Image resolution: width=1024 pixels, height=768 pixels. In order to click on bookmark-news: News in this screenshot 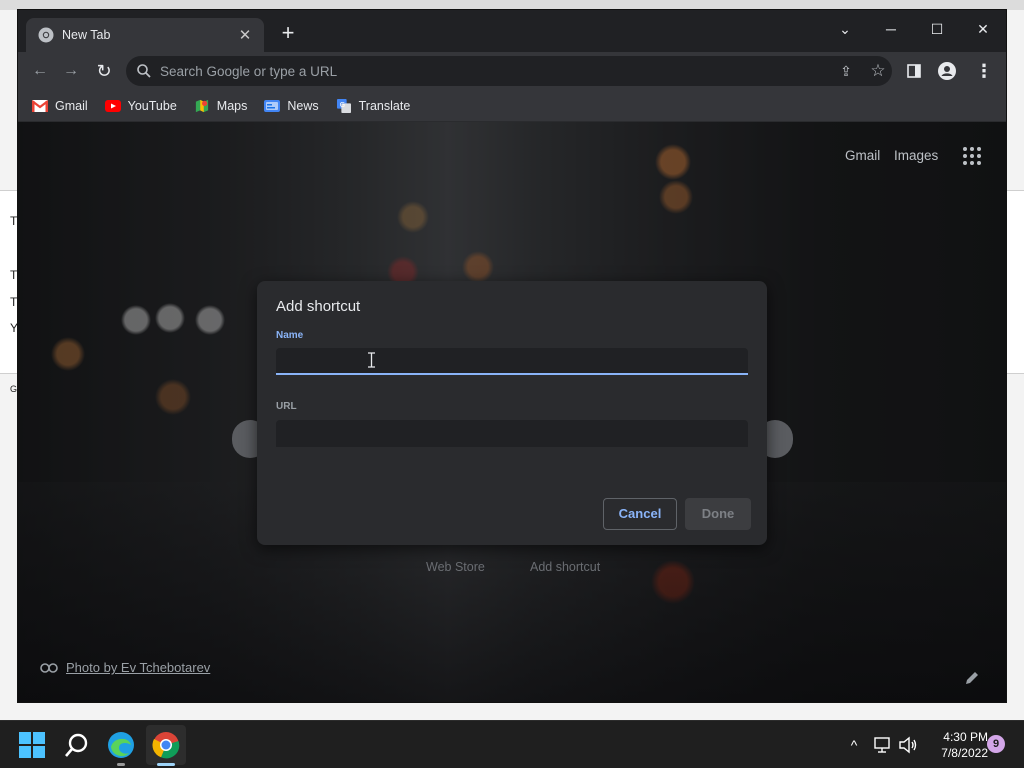, I will do `click(291, 105)`.